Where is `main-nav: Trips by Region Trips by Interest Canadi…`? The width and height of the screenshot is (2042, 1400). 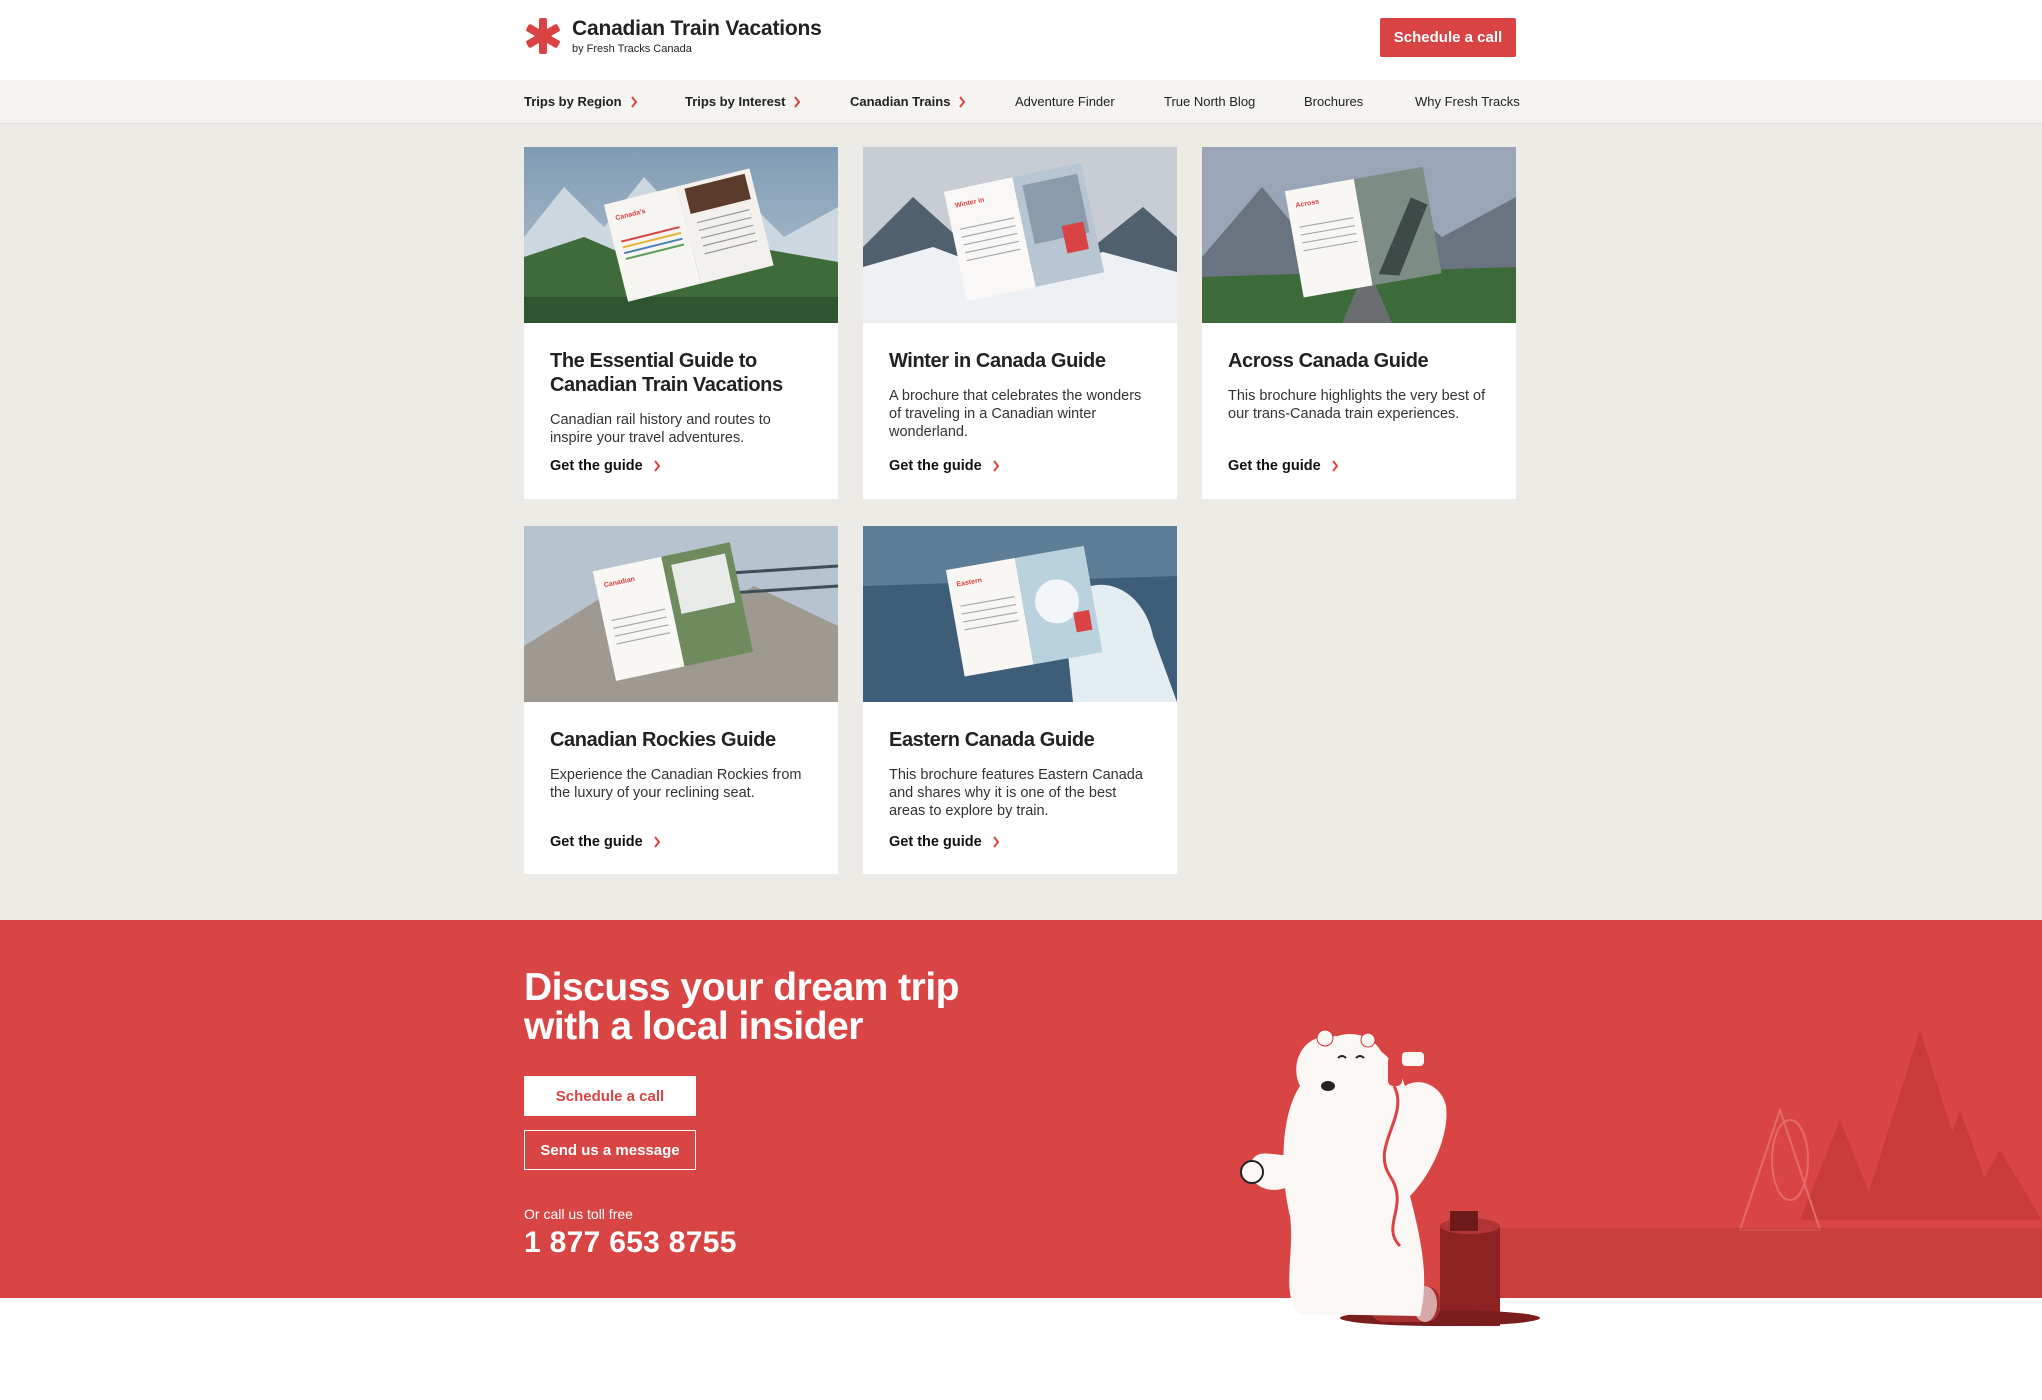 main-nav: Trips by Region Trips by Interest Canadi… is located at coordinates (1021, 102).